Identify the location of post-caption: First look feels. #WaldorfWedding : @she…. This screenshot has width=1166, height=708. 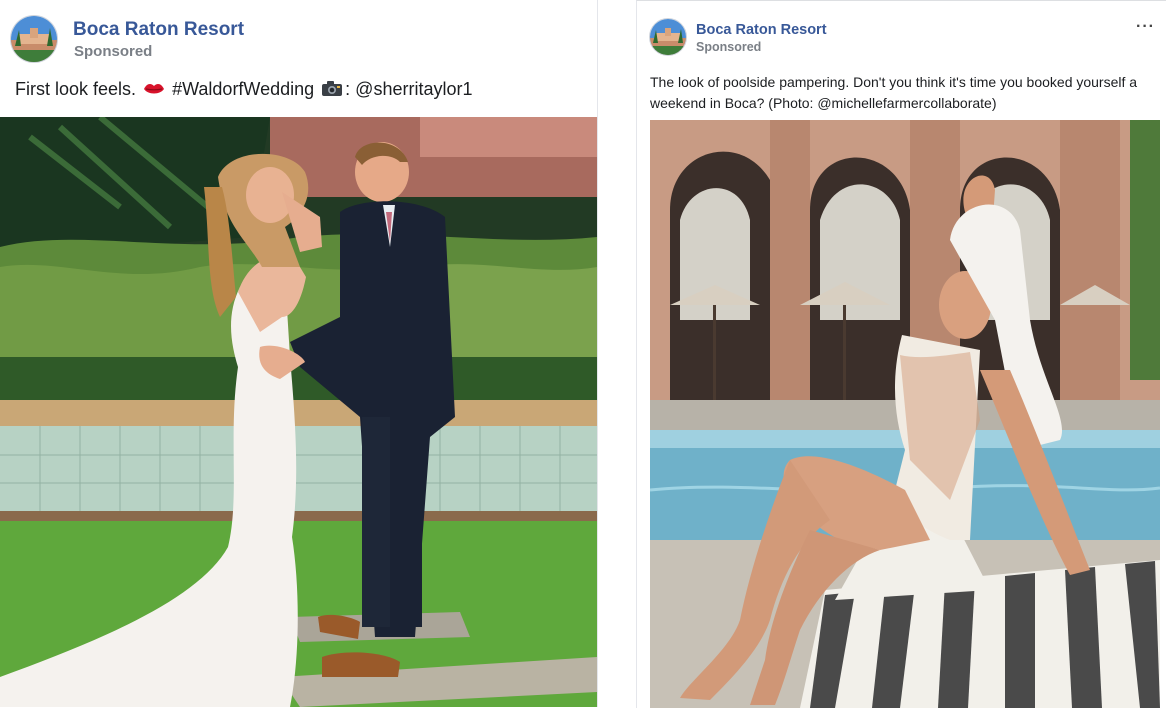
(243, 90).